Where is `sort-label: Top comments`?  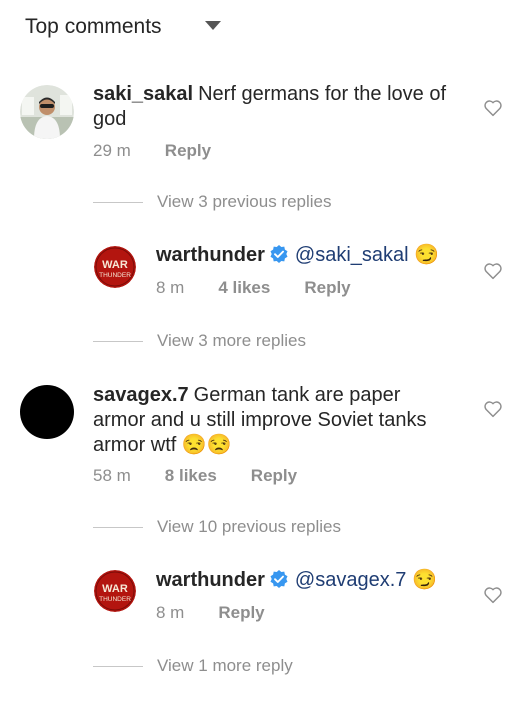 sort-label: Top comments is located at coordinates (93, 26).